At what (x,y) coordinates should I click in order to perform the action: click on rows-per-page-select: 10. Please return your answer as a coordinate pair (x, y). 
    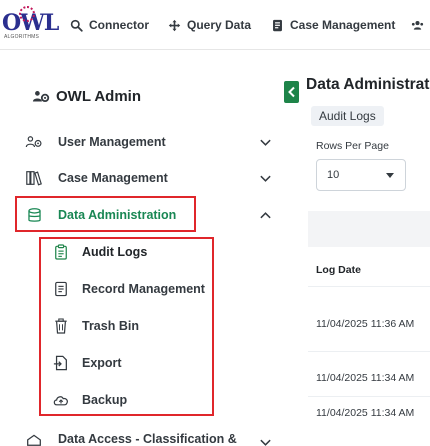
    Looking at the image, I should click on (361, 175).